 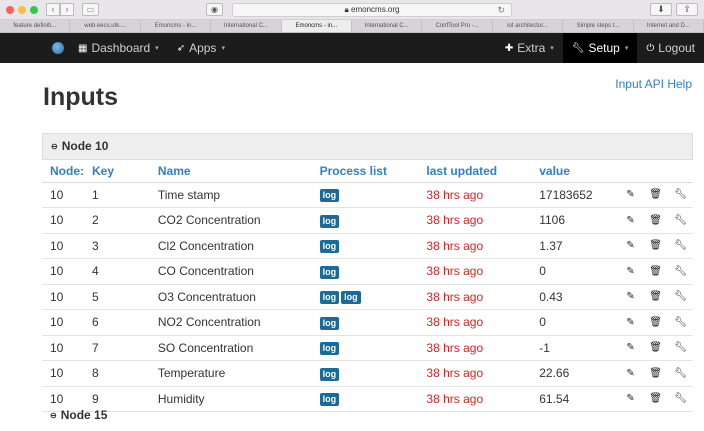 I want to click on header-key: Key, so click(x=117, y=171).